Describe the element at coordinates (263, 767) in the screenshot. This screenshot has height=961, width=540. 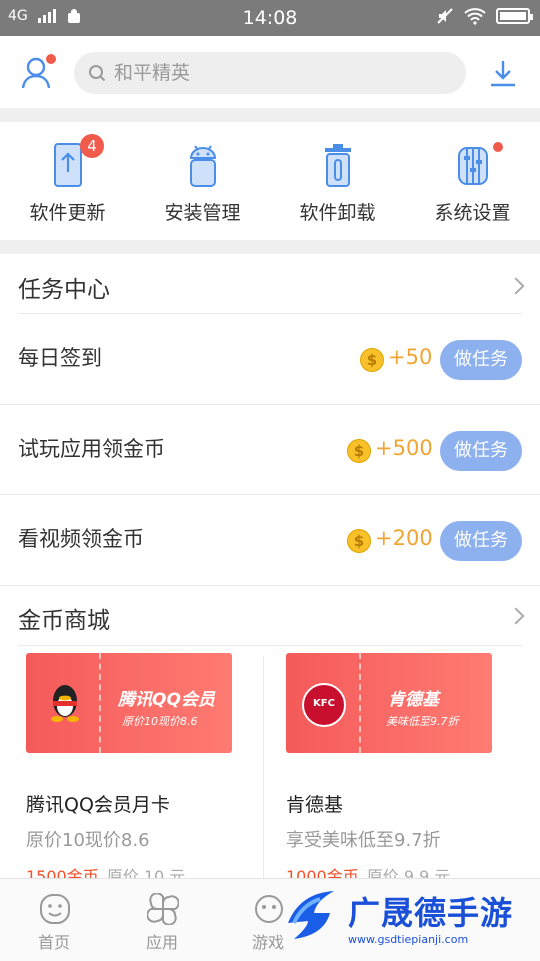
I see `card-divider` at that location.